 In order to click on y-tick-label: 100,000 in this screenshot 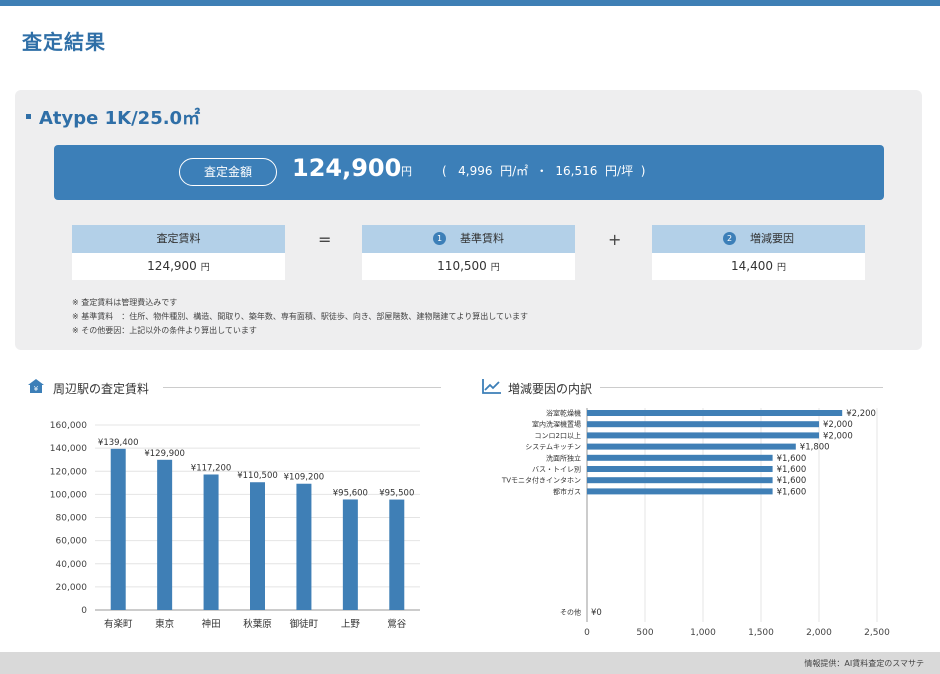, I will do `click(68, 495)`.